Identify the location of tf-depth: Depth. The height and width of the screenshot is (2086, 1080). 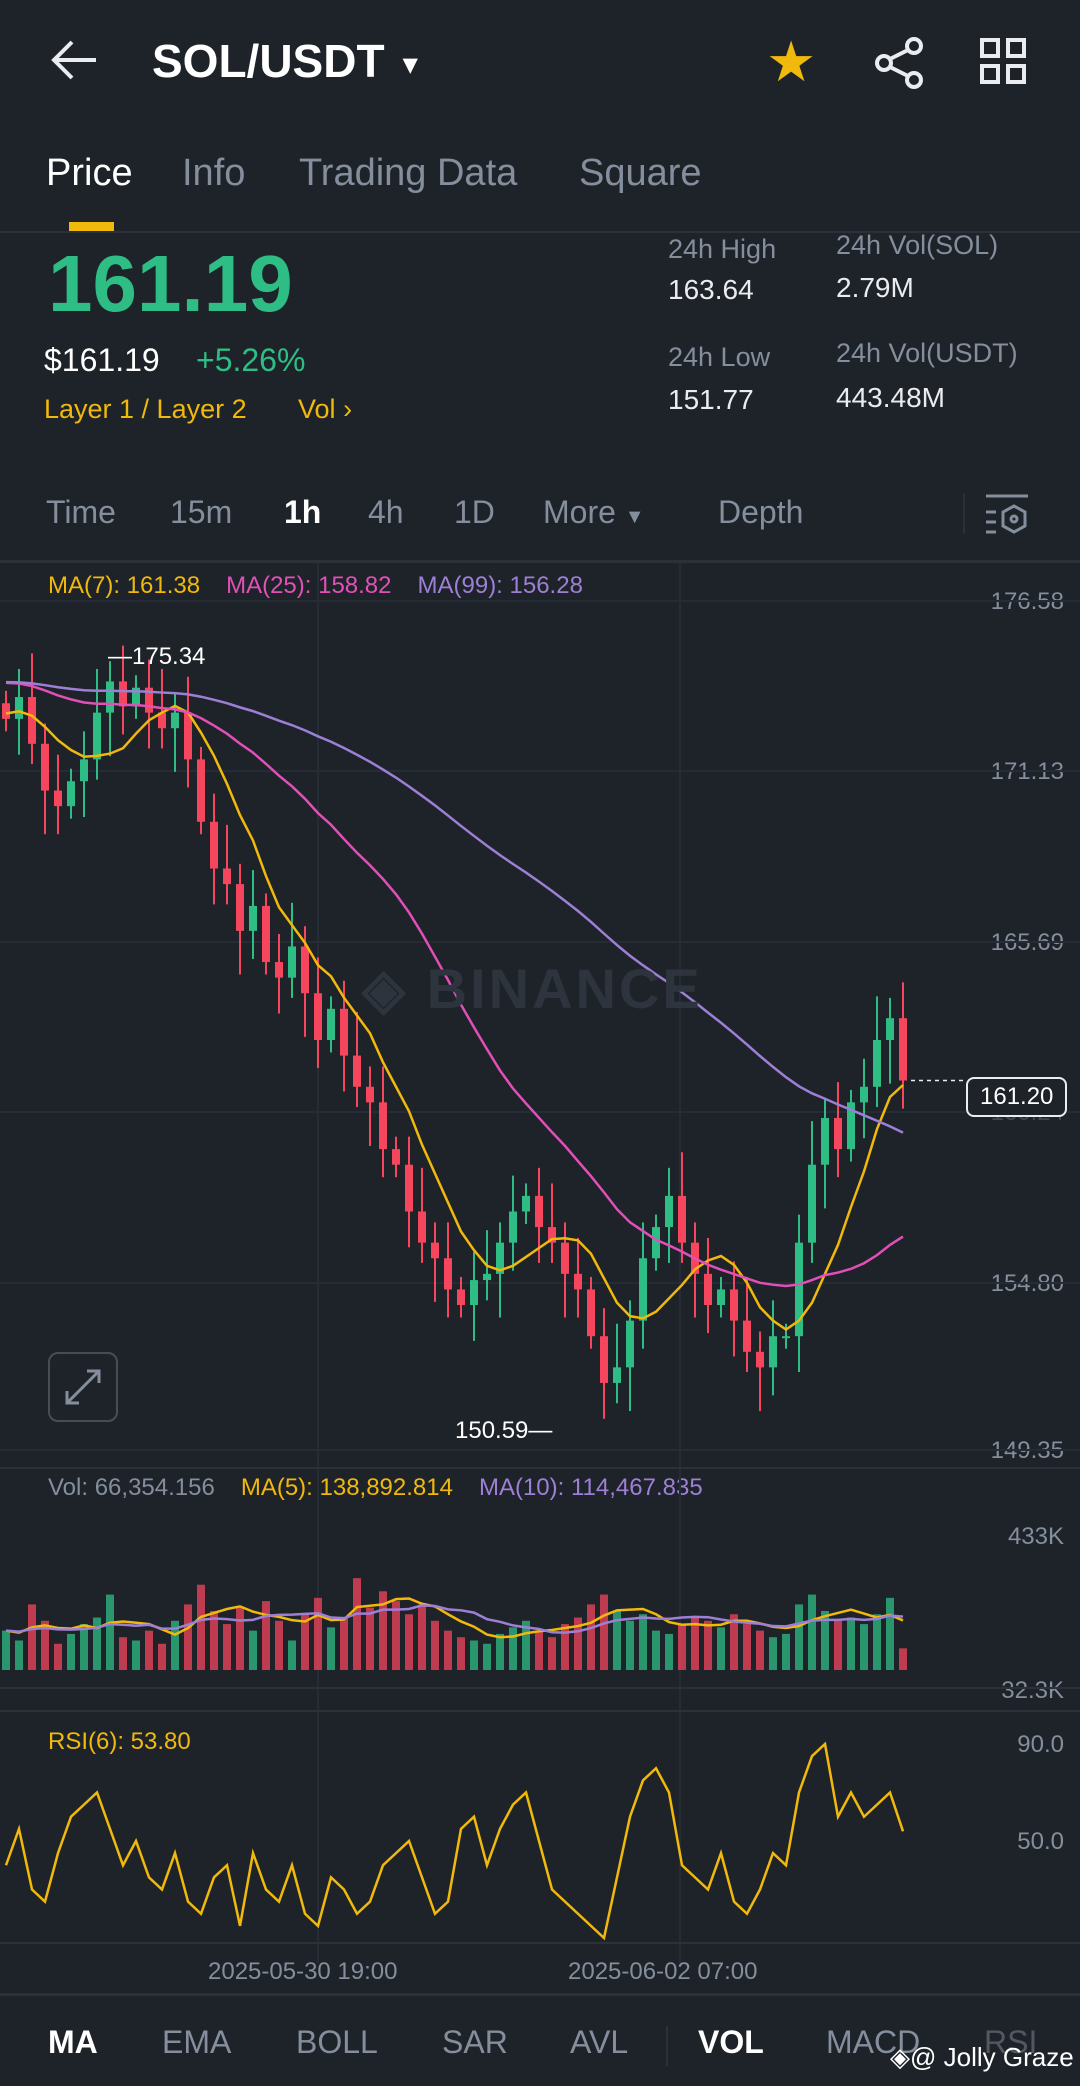
(760, 512).